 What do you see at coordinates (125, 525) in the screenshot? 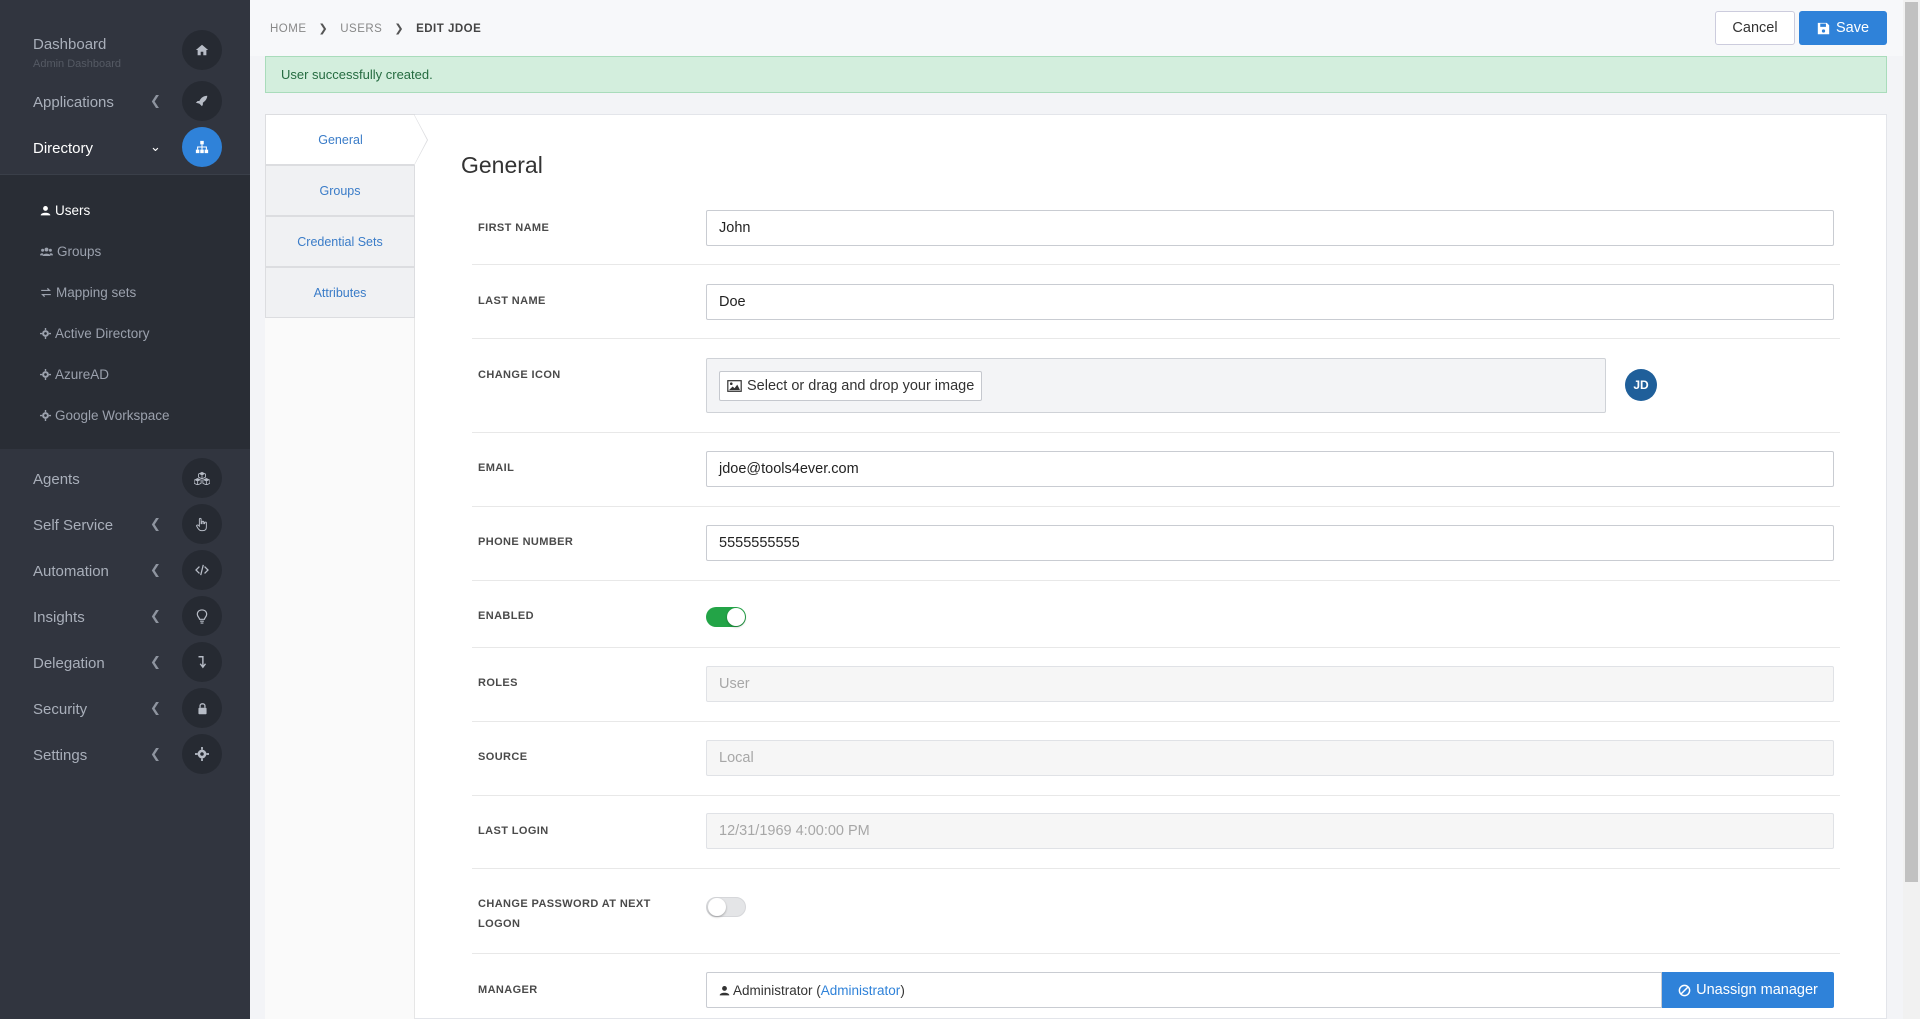
I see `nav-self-service: Self Service ❮` at bounding box center [125, 525].